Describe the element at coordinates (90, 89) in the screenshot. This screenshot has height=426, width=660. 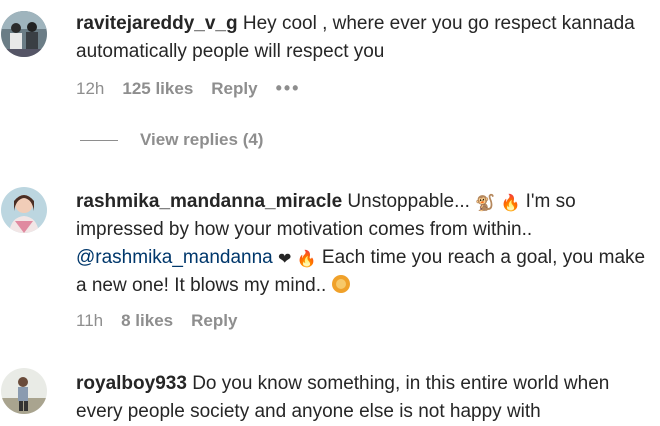
I see `comment-time: 12h` at that location.